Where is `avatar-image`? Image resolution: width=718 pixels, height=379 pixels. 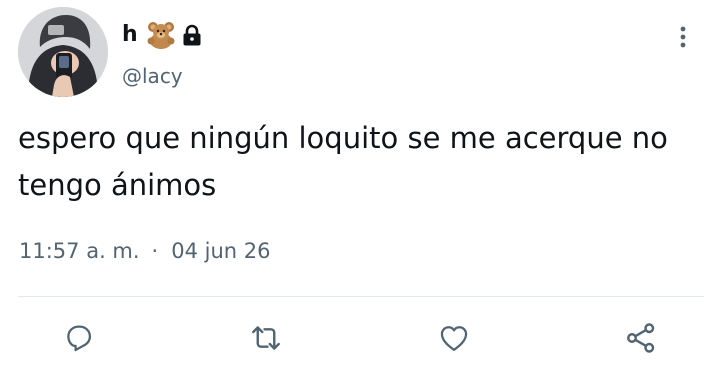
avatar-image is located at coordinates (63, 52).